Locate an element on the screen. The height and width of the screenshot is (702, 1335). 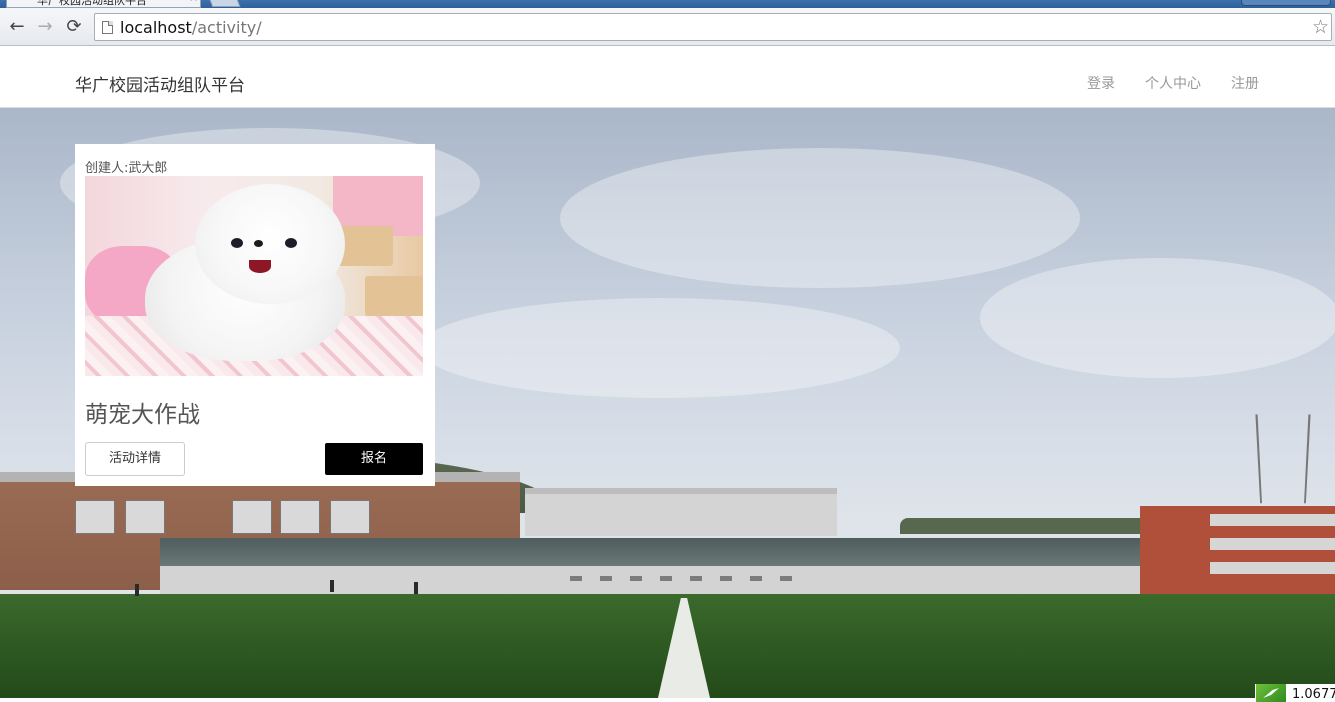
activity-card: 创建人:武大郎 萌宠大作战 活动详情 报名 is located at coordinates (255, 315).